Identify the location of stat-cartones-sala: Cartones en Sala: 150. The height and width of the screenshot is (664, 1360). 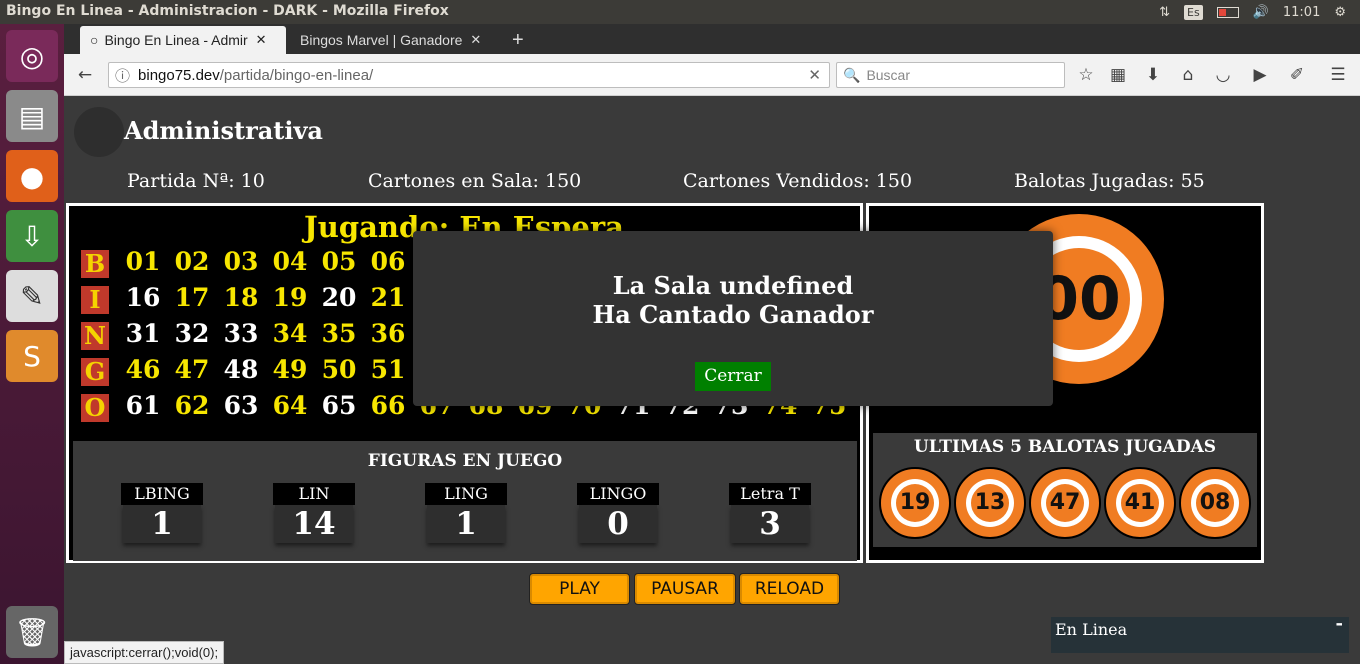
(475, 181).